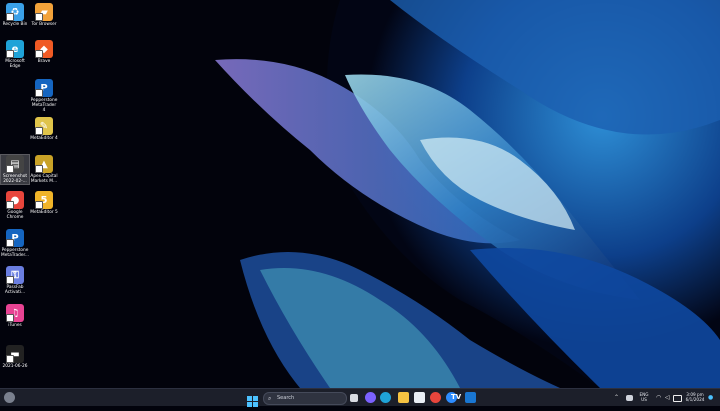 This screenshot has width=720, height=411. Describe the element at coordinates (44, 24) in the screenshot. I see `desktop-icon-label: Tor Browser` at that location.